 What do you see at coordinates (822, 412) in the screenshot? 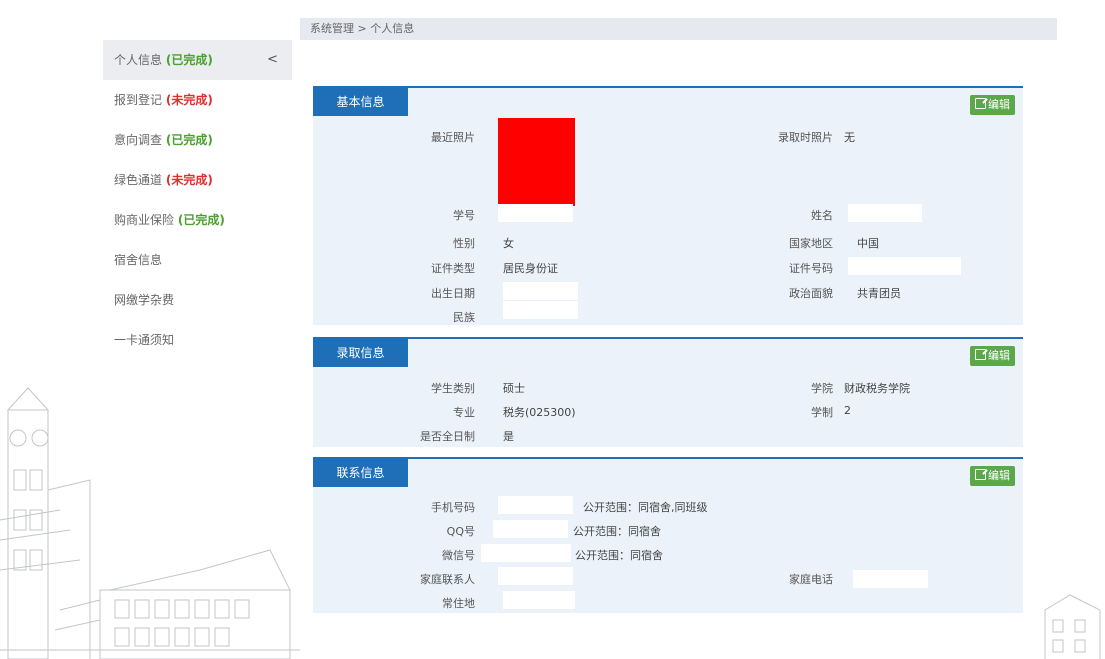
I see `duration-label: 学制` at bounding box center [822, 412].